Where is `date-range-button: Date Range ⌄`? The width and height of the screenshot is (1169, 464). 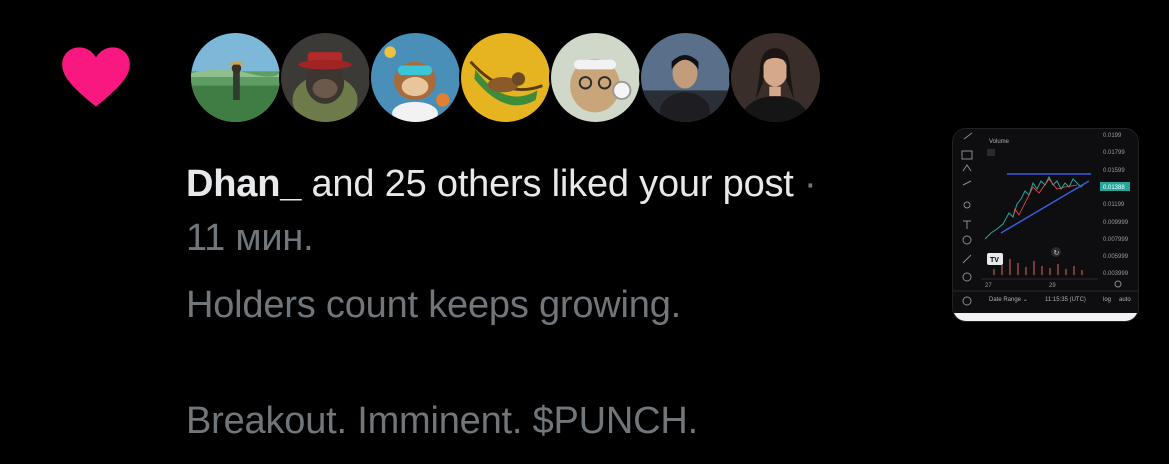 date-range-button: Date Range ⌄ is located at coordinates (1008, 300).